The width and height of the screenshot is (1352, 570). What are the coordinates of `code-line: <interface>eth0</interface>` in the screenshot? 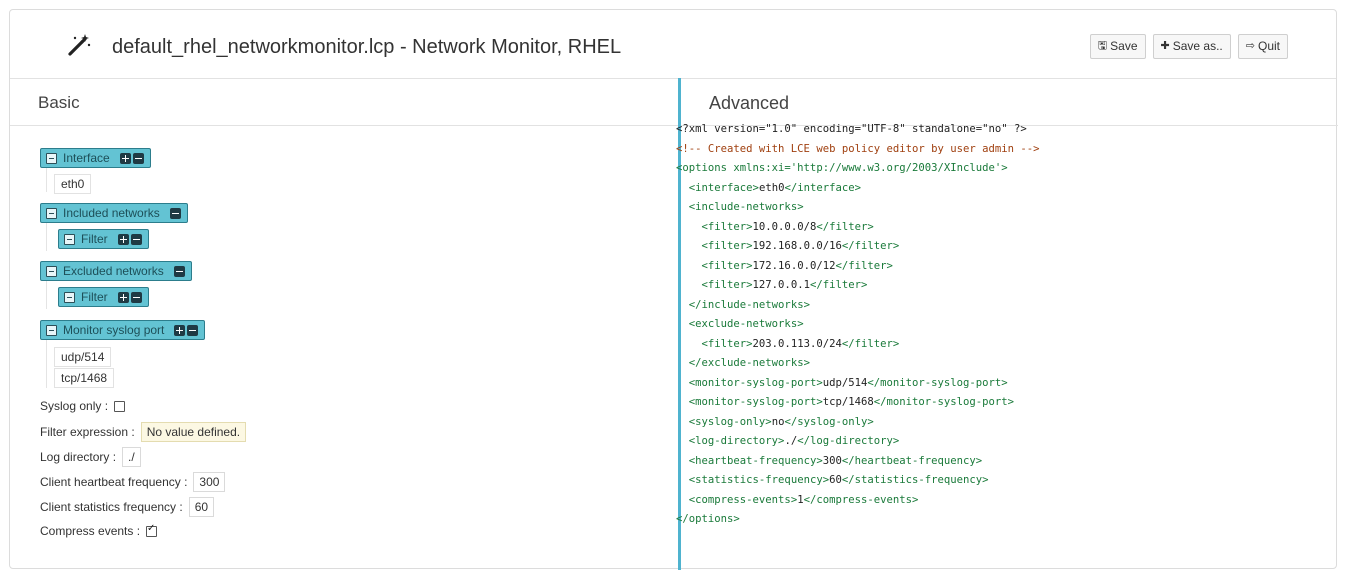 It's located at (774, 187).